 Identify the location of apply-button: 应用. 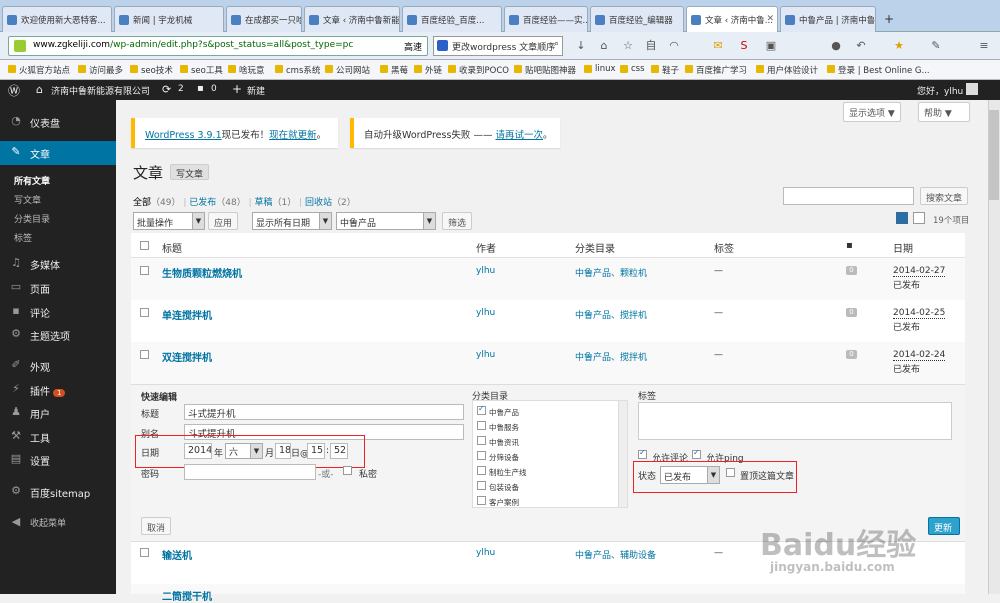
(223, 221).